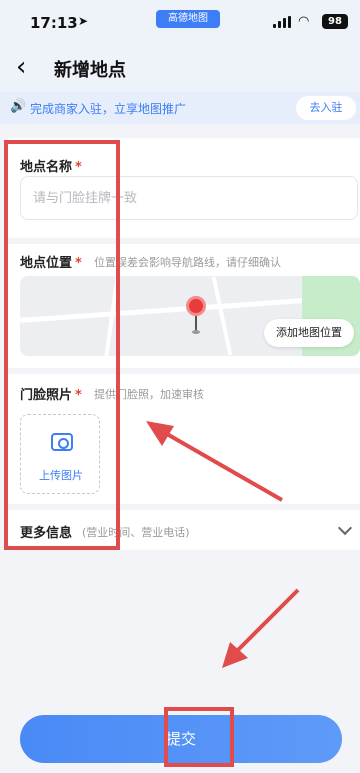 Image resolution: width=360 pixels, height=773 pixels. Describe the element at coordinates (18, 106) in the screenshot. I see `speaker-icon: 🔊` at that location.